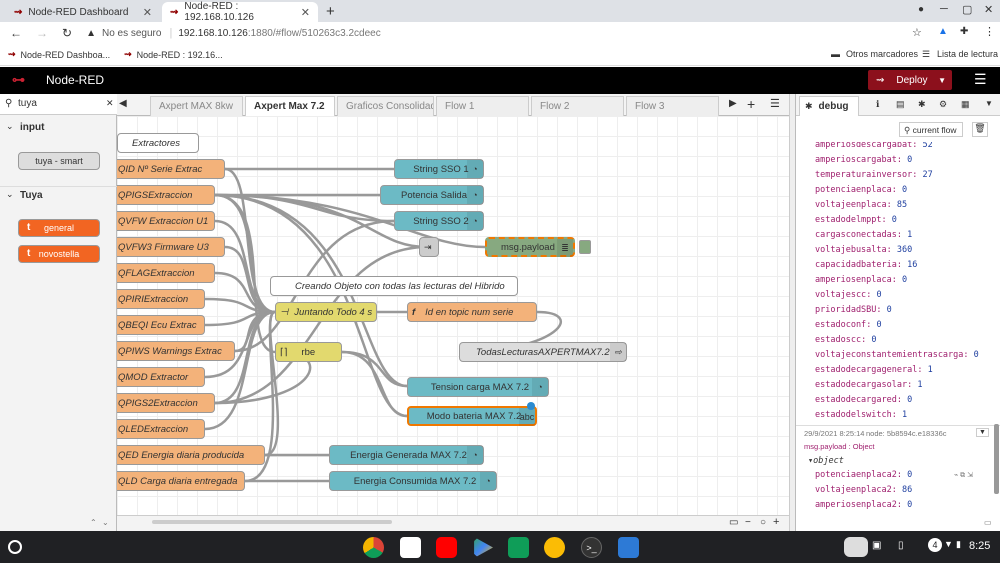  I want to click on tab-graficos: Graficos Consolidad, so click(385, 106).